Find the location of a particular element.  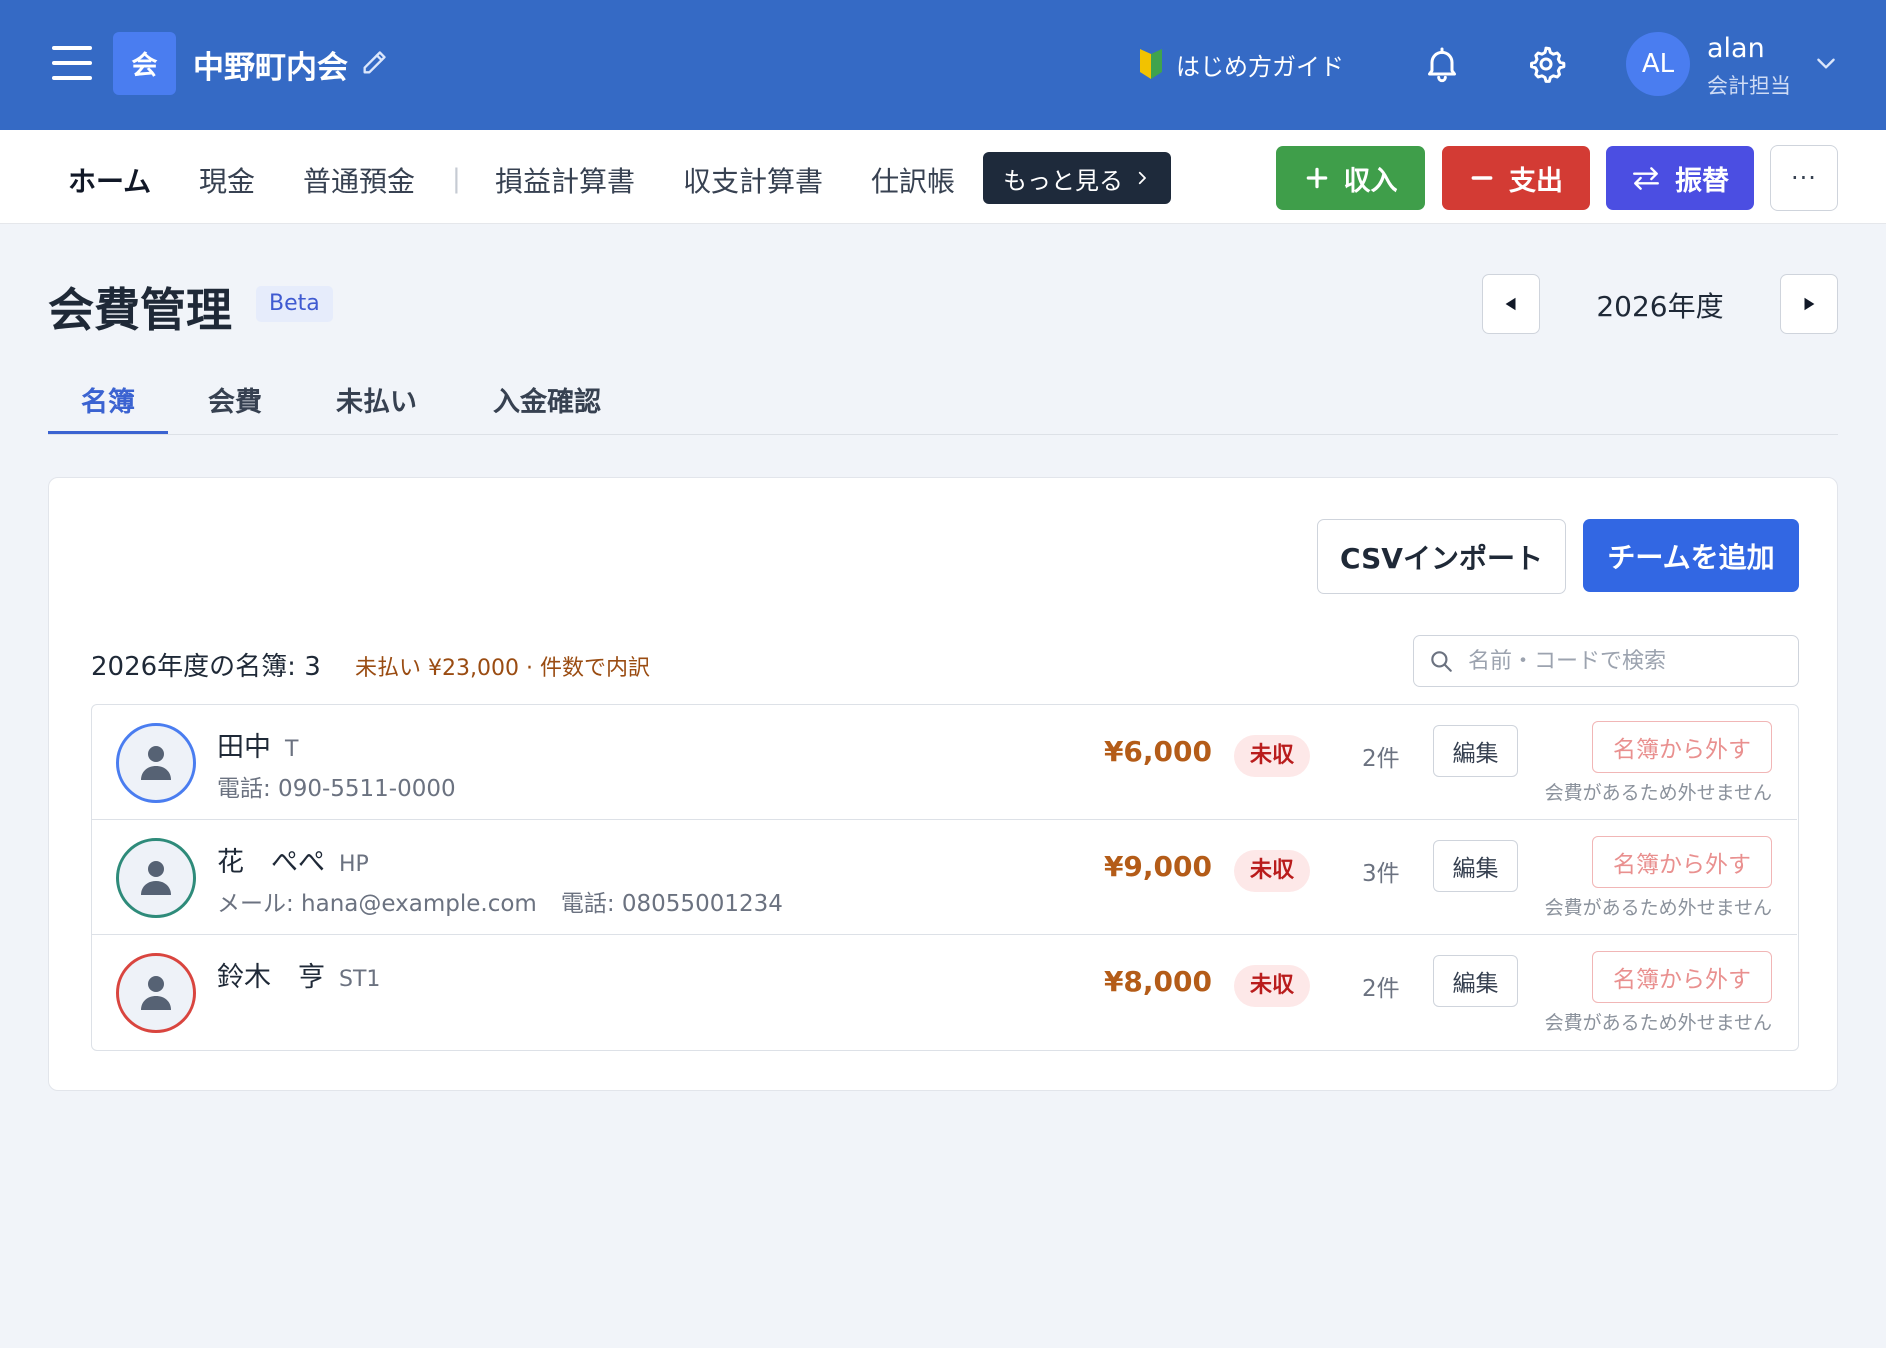

nav-item-journal: 仕訳帳 is located at coordinates (913, 180).